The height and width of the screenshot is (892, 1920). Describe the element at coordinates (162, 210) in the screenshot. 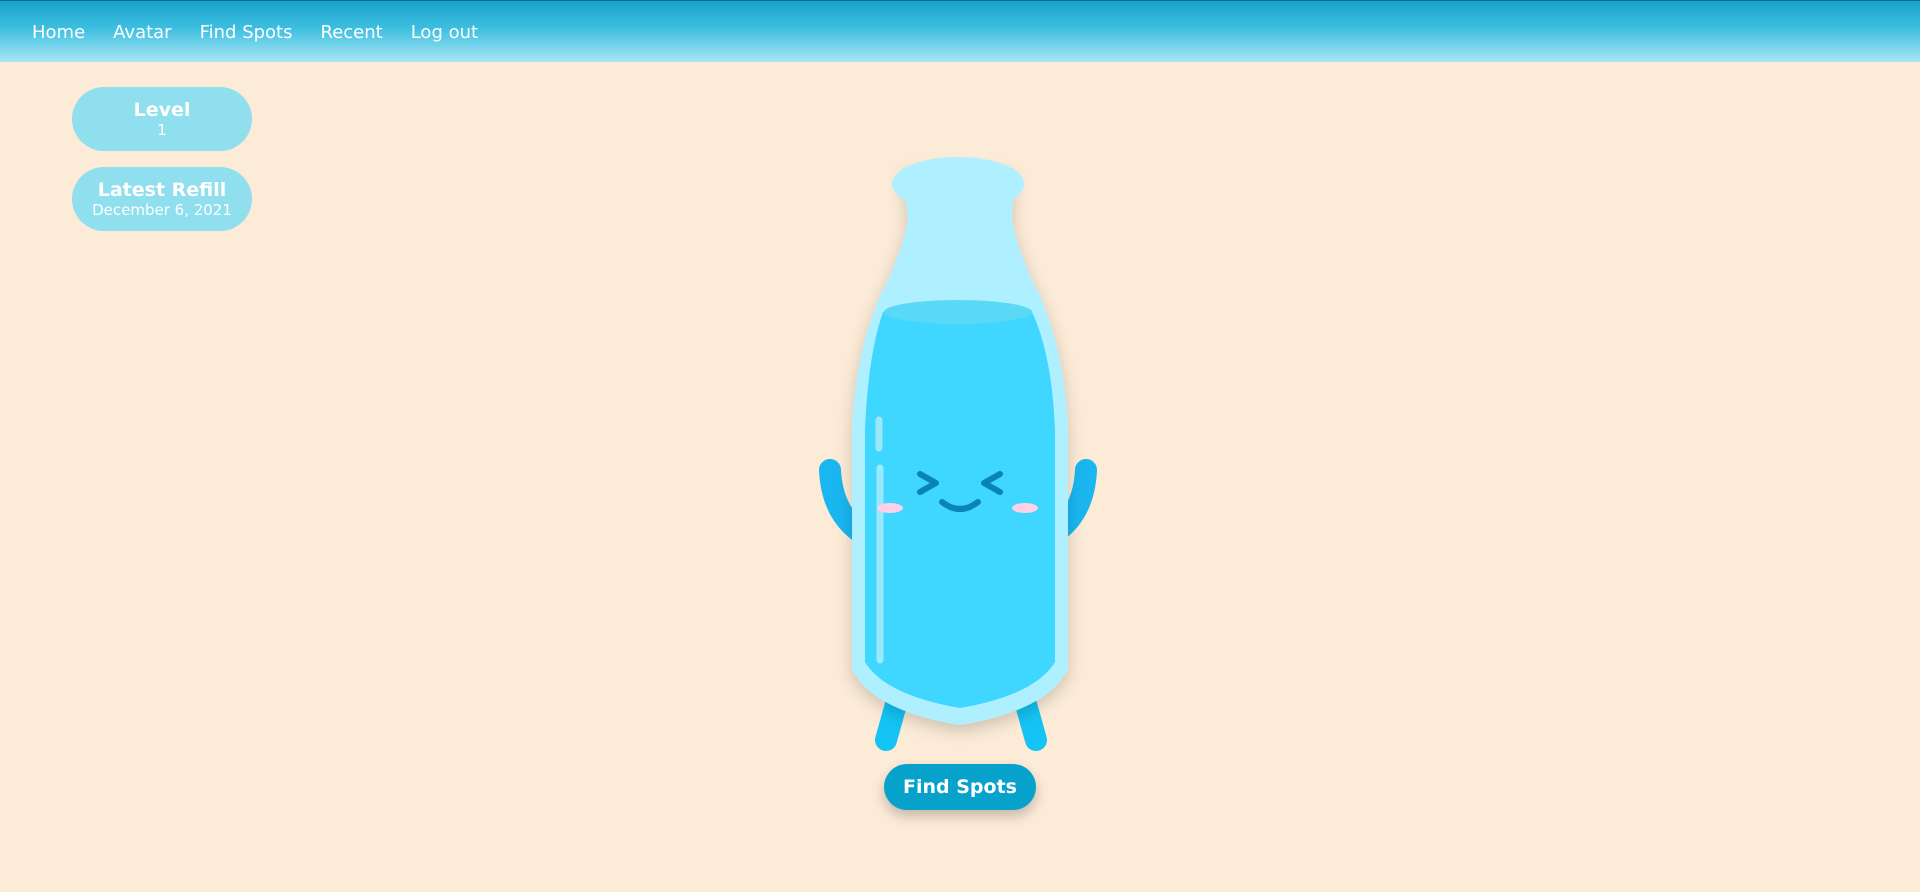

I see `latest-refill-date: December 6, 2021` at that location.